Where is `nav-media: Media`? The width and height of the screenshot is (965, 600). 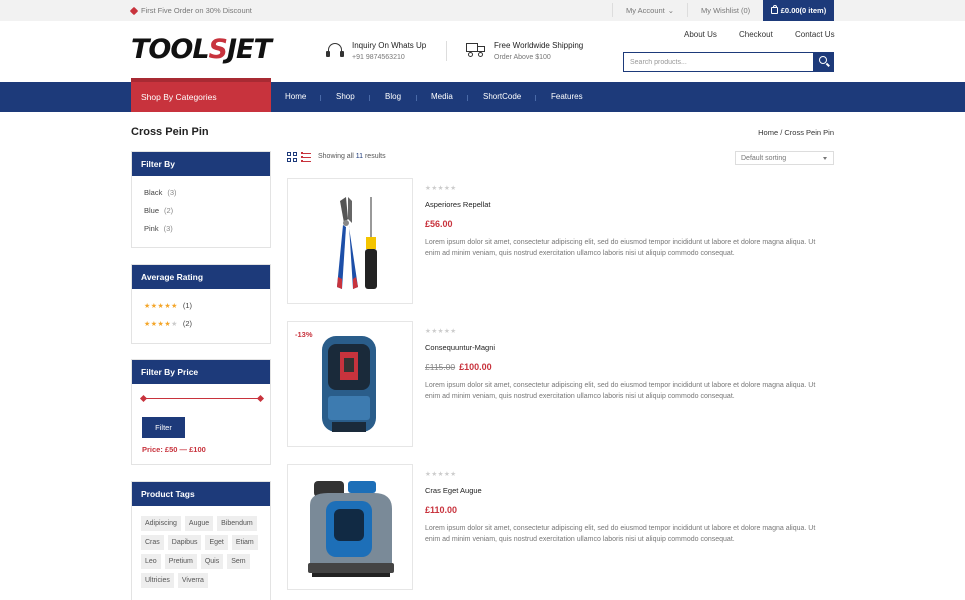 nav-media: Media is located at coordinates (442, 96).